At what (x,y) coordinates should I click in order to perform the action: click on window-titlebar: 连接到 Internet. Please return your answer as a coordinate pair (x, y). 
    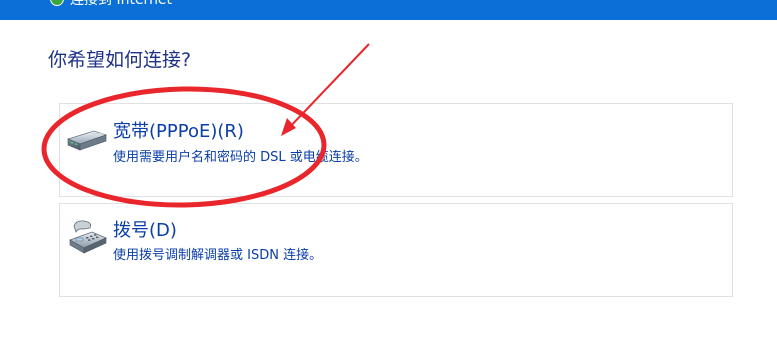
    Looking at the image, I should click on (388, 10).